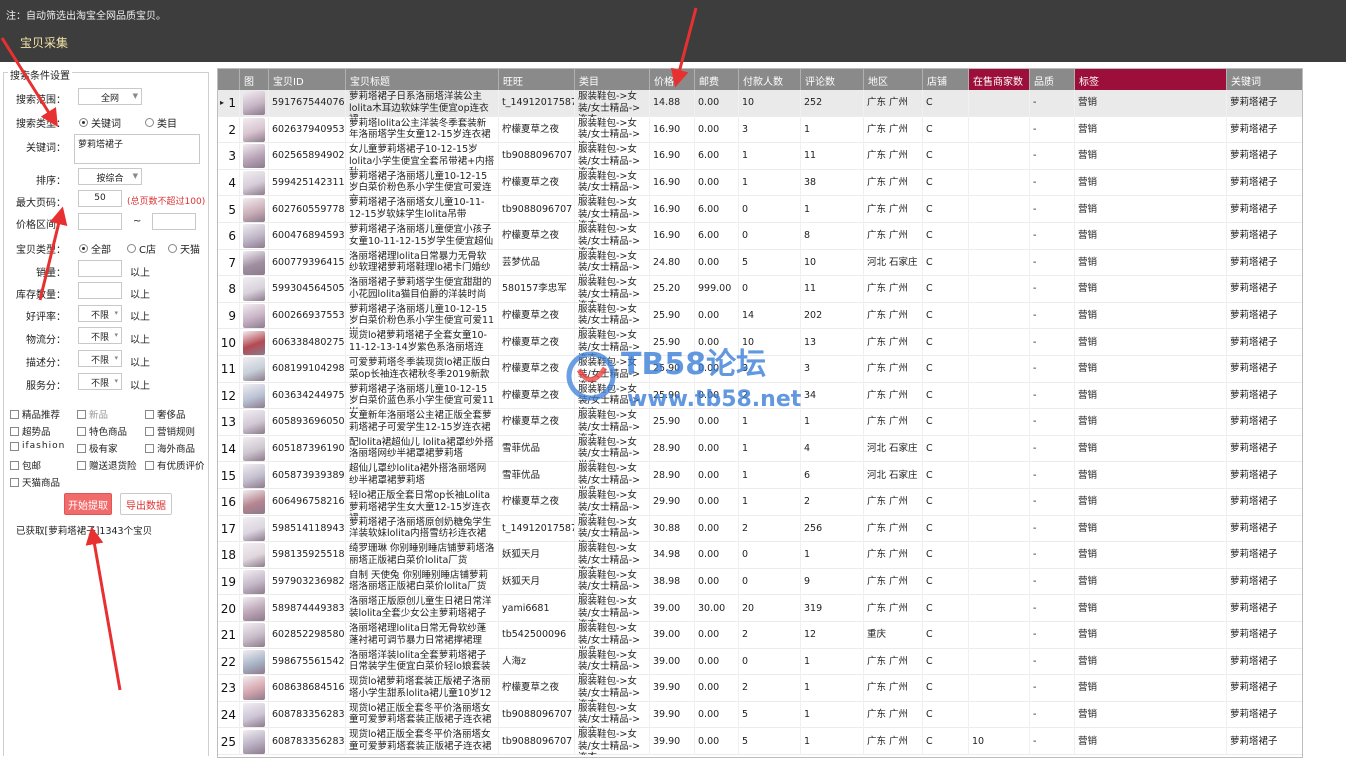  I want to click on column-header-15: 关键词, so click(1264, 79).